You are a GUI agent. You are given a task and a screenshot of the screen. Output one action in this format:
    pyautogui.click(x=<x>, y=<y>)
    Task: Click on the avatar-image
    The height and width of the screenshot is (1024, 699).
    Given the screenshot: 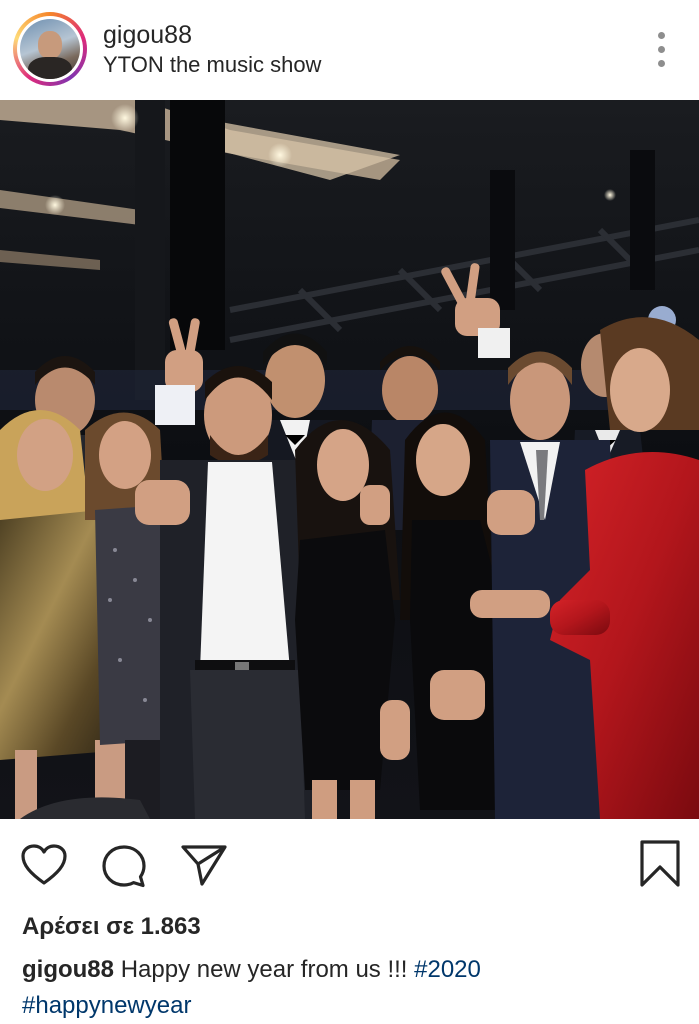 What is the action you would take?
    pyautogui.click(x=50, y=49)
    